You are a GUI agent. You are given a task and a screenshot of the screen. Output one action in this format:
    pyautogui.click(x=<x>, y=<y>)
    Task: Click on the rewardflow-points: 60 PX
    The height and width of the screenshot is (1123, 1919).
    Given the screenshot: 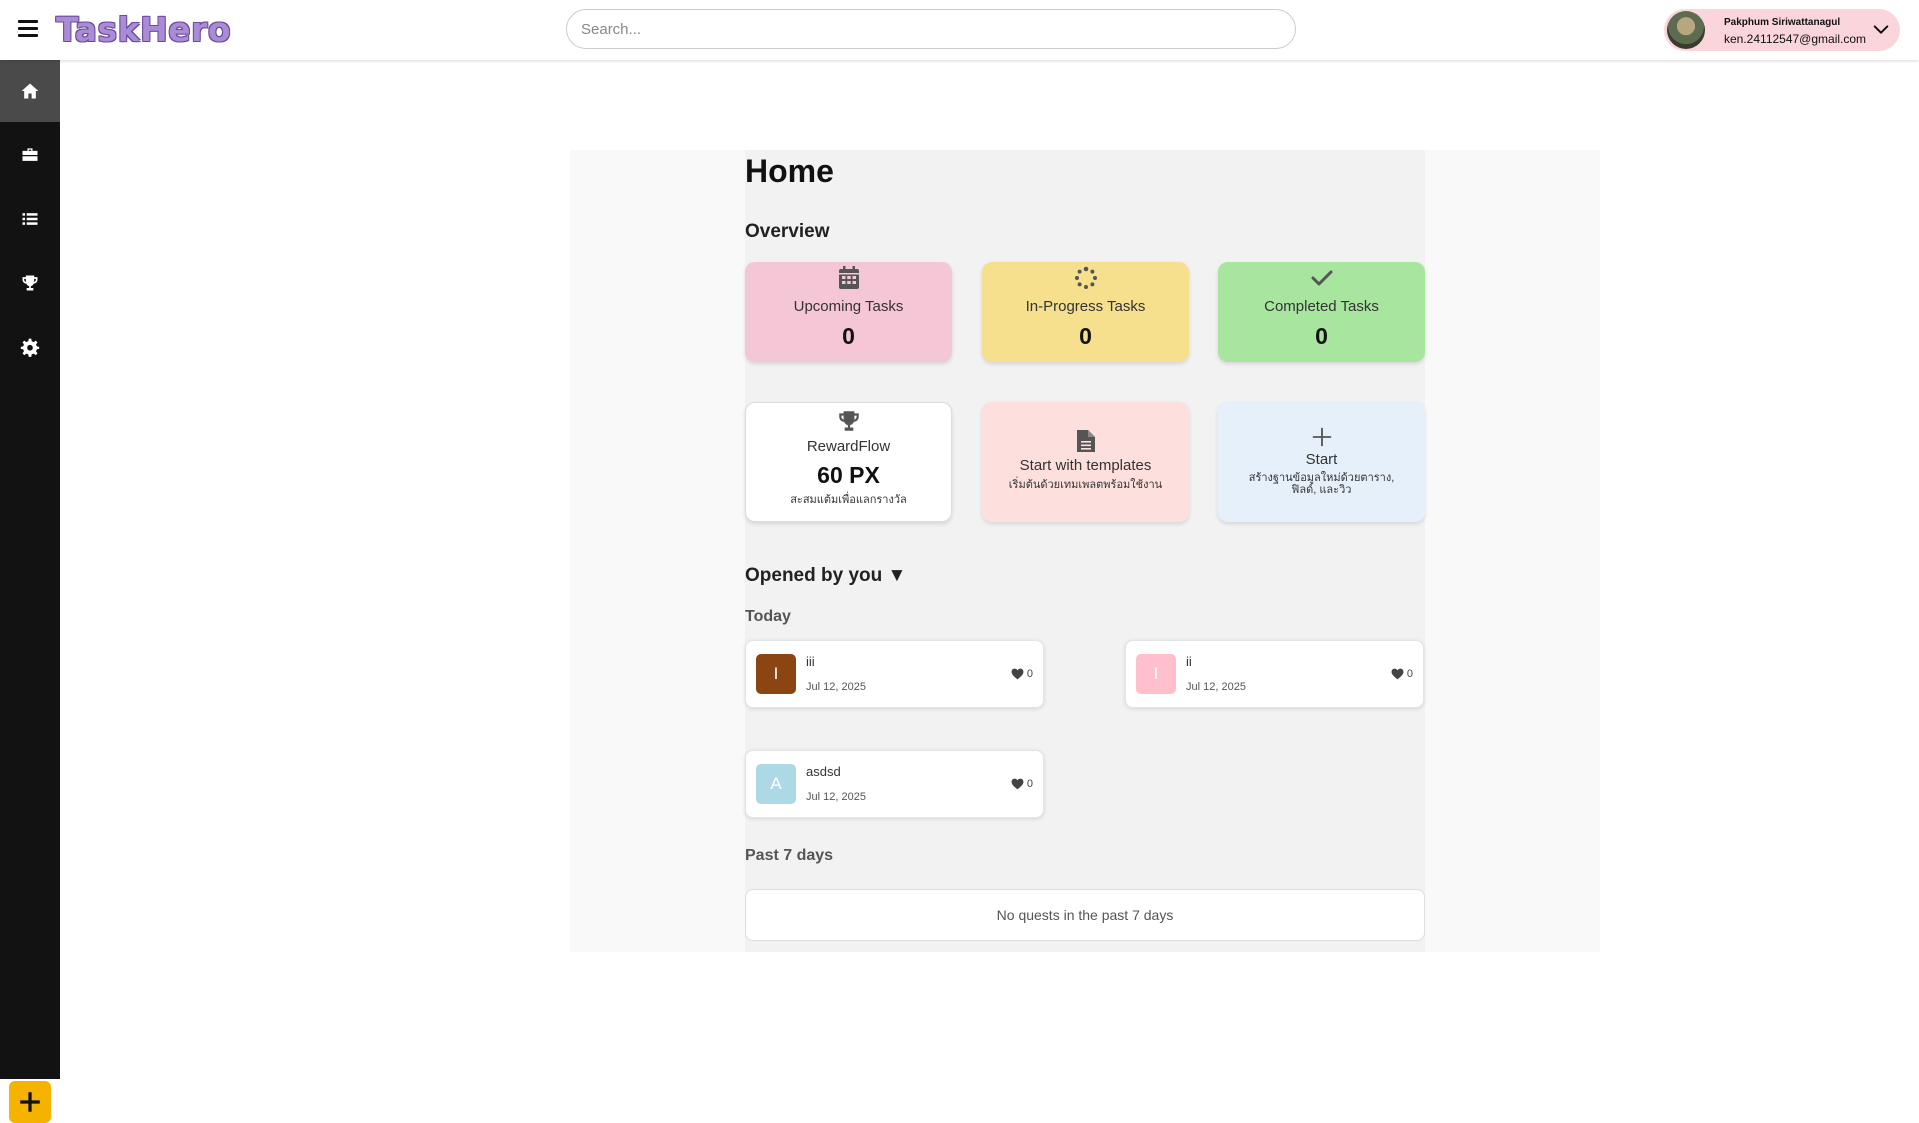 What is the action you would take?
    pyautogui.click(x=848, y=475)
    